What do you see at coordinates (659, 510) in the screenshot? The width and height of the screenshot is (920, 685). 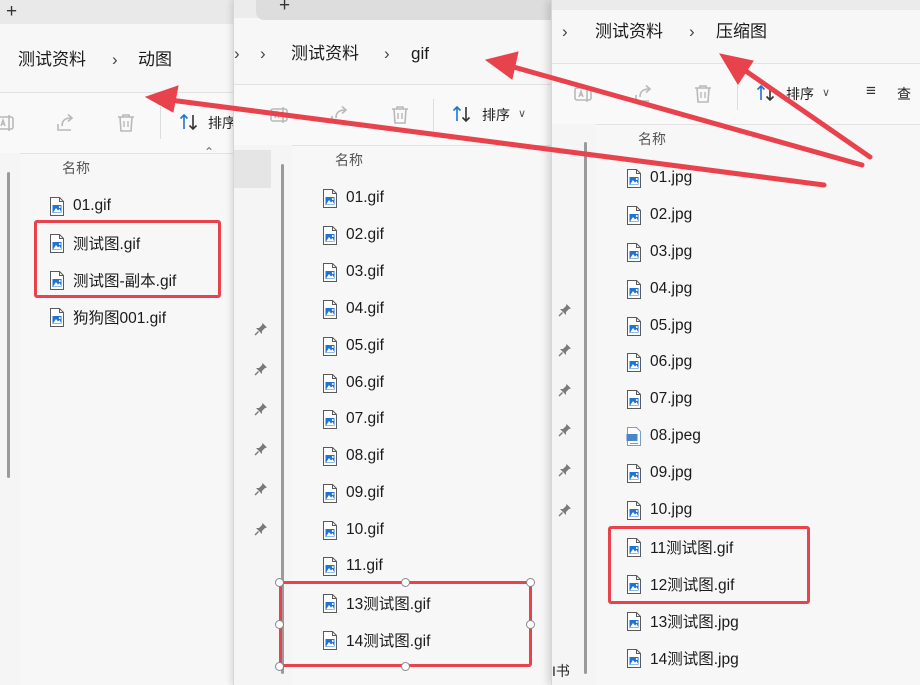 I see `file-row: 10.jpg` at bounding box center [659, 510].